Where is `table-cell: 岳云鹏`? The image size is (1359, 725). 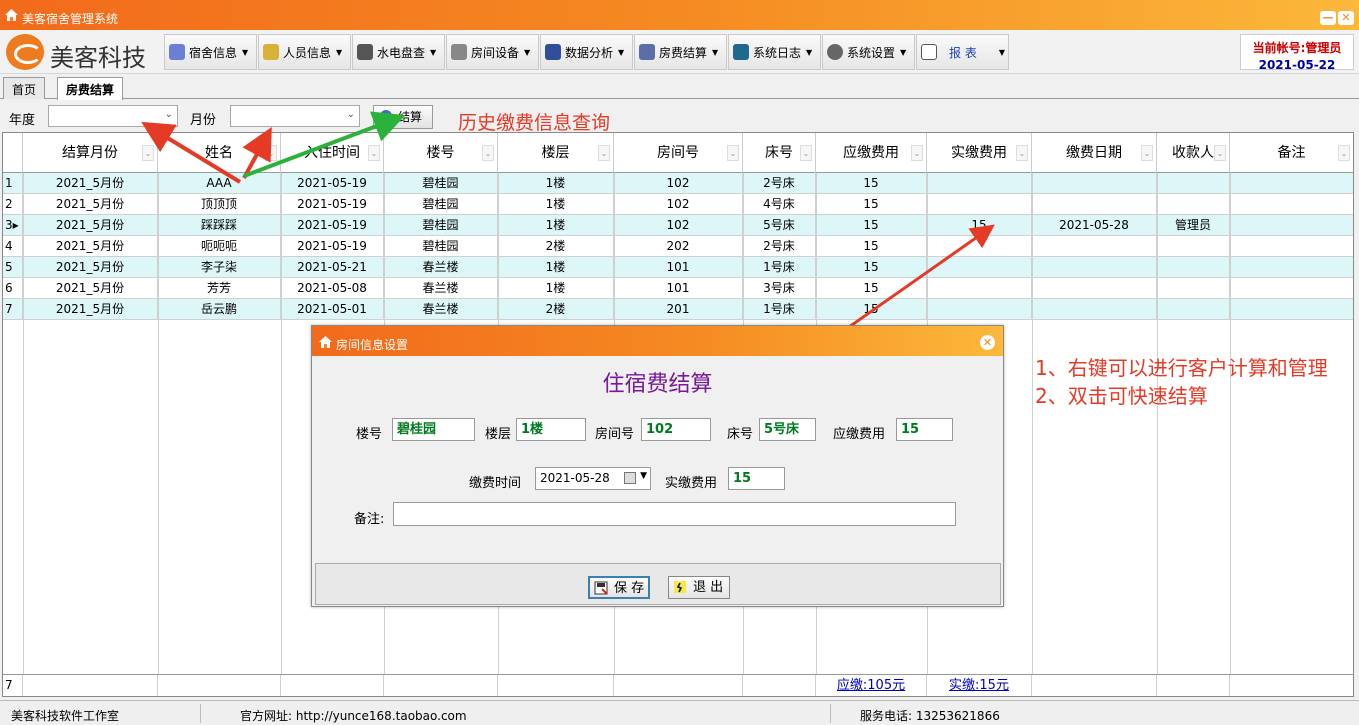 table-cell: 岳云鹏 is located at coordinates (219, 309).